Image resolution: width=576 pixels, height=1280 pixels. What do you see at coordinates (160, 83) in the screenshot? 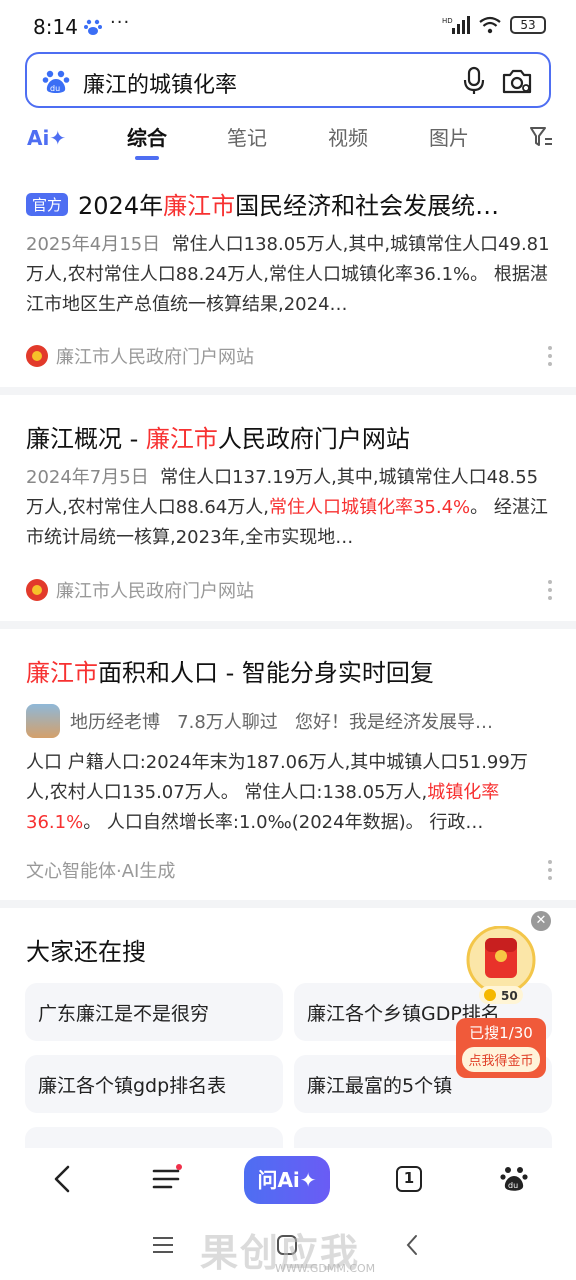
I see `search-input: 廉江的城镇化率` at bounding box center [160, 83].